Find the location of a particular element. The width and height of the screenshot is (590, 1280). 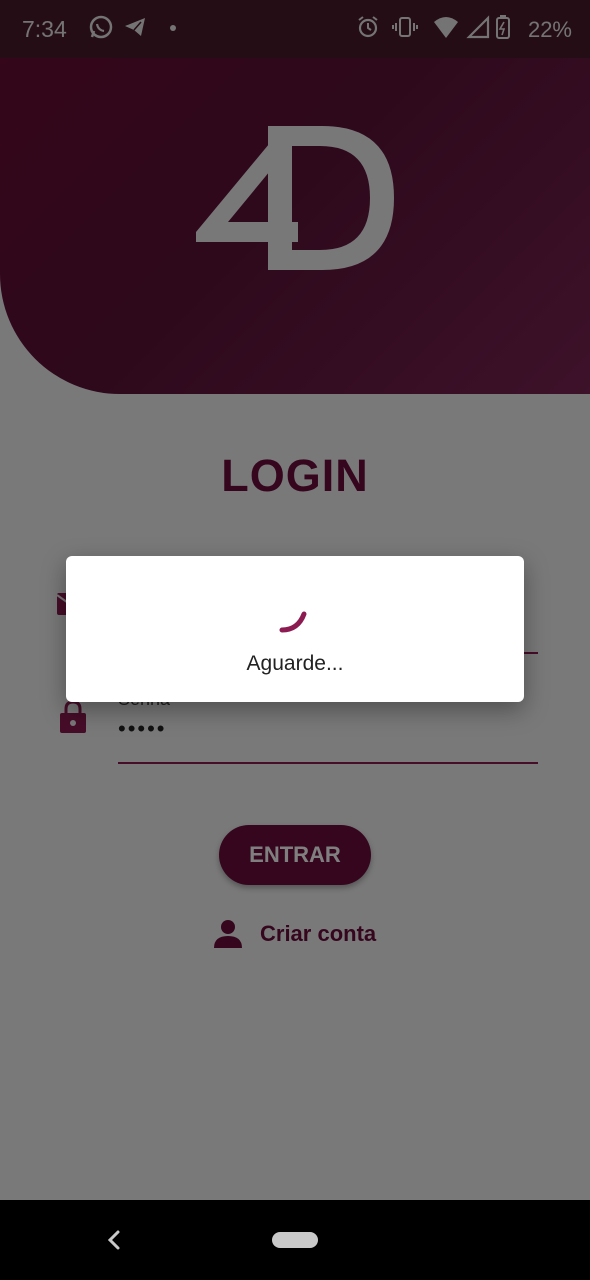

loading-spinner-icon is located at coordinates (293, 622).